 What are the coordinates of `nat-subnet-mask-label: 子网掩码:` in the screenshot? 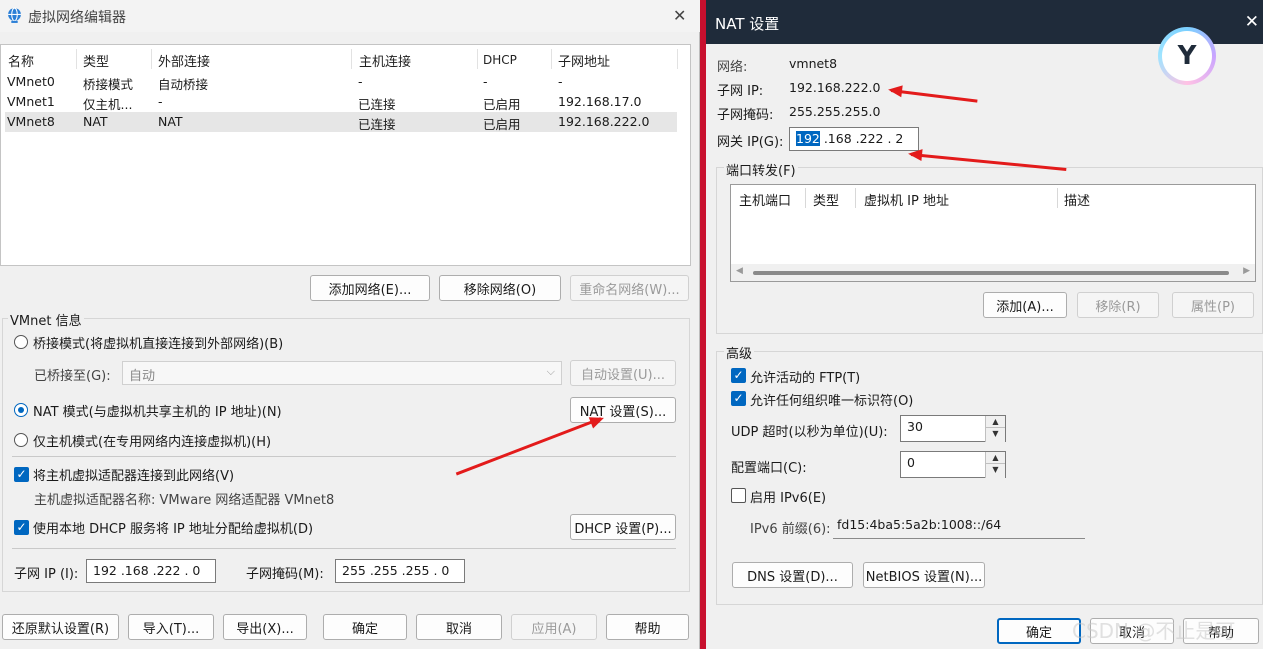 It's located at (745, 115).